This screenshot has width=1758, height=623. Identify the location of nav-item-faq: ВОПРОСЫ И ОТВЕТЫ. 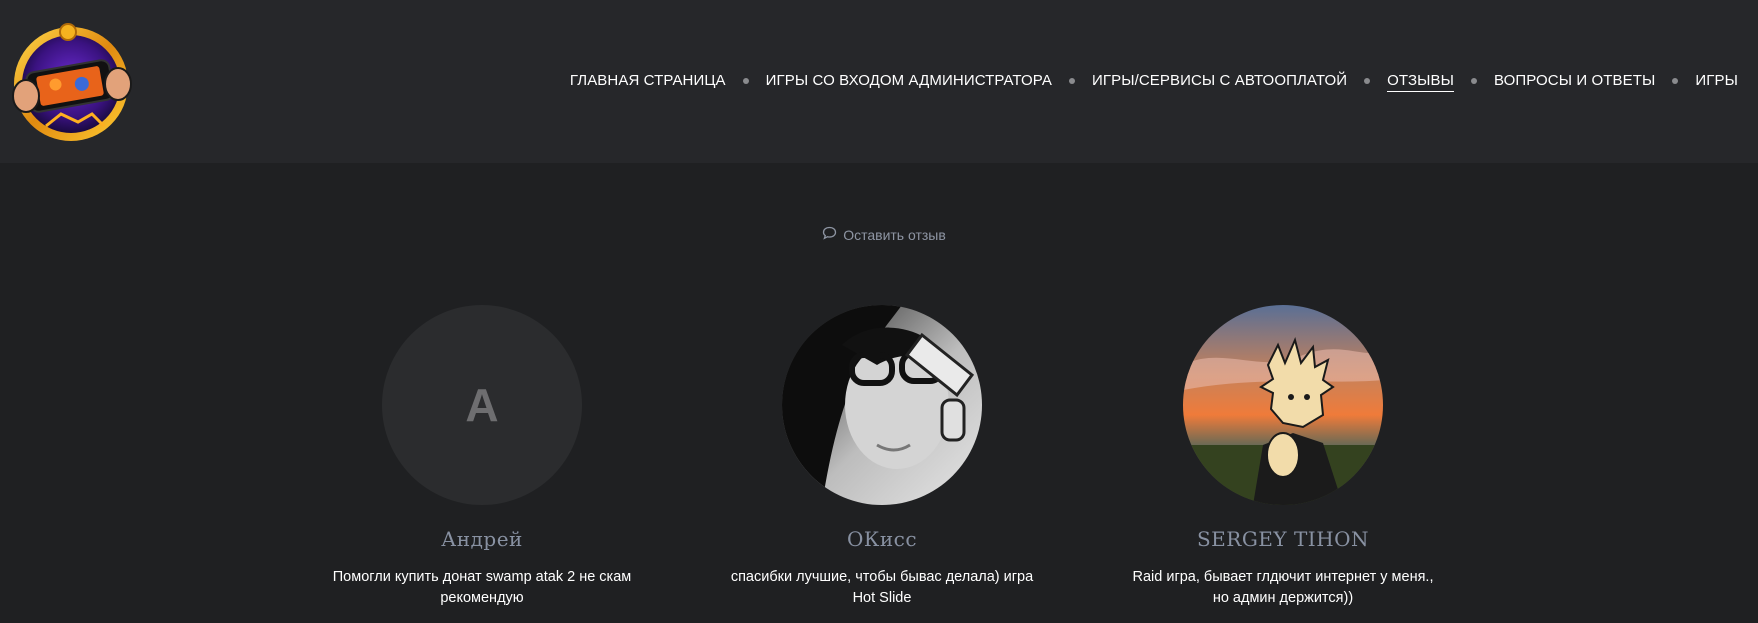
(1574, 81).